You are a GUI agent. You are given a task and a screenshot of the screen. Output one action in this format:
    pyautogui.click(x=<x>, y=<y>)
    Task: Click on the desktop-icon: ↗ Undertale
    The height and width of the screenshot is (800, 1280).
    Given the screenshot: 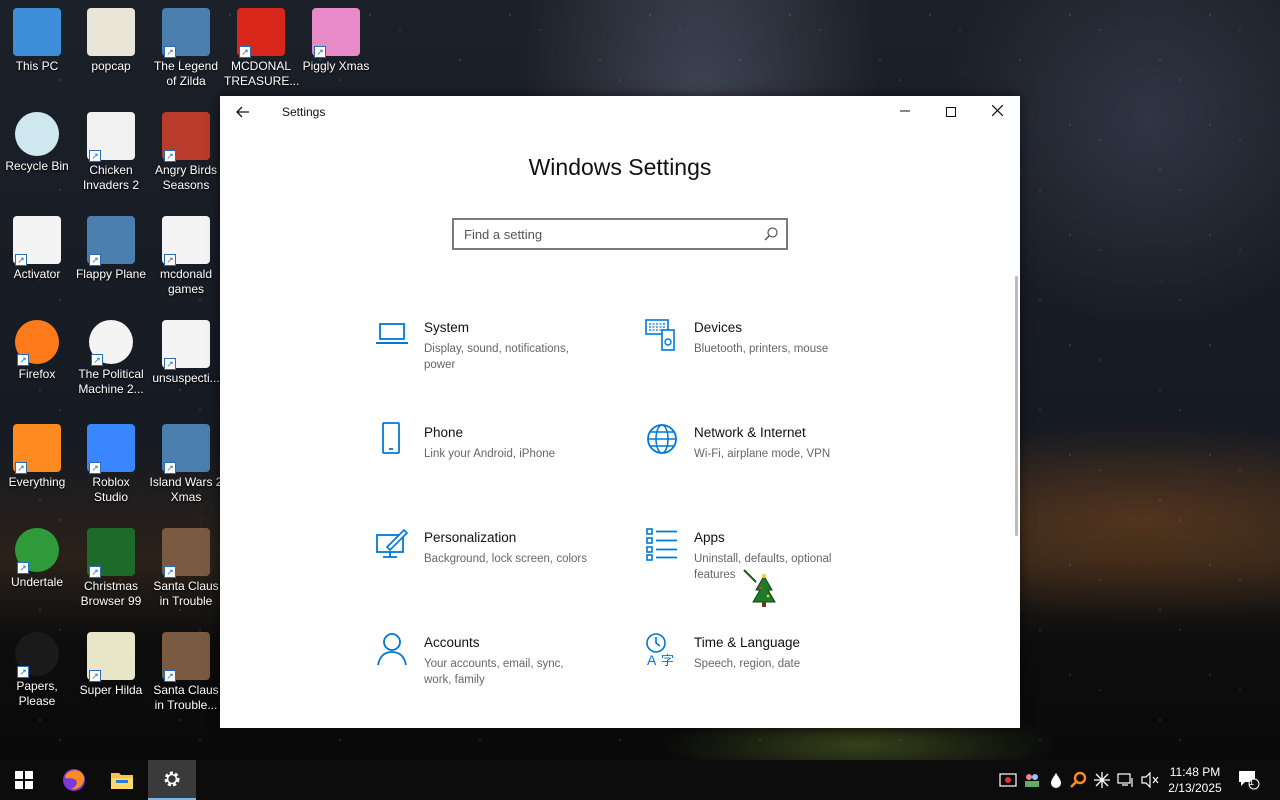 What is the action you would take?
    pyautogui.click(x=37, y=559)
    